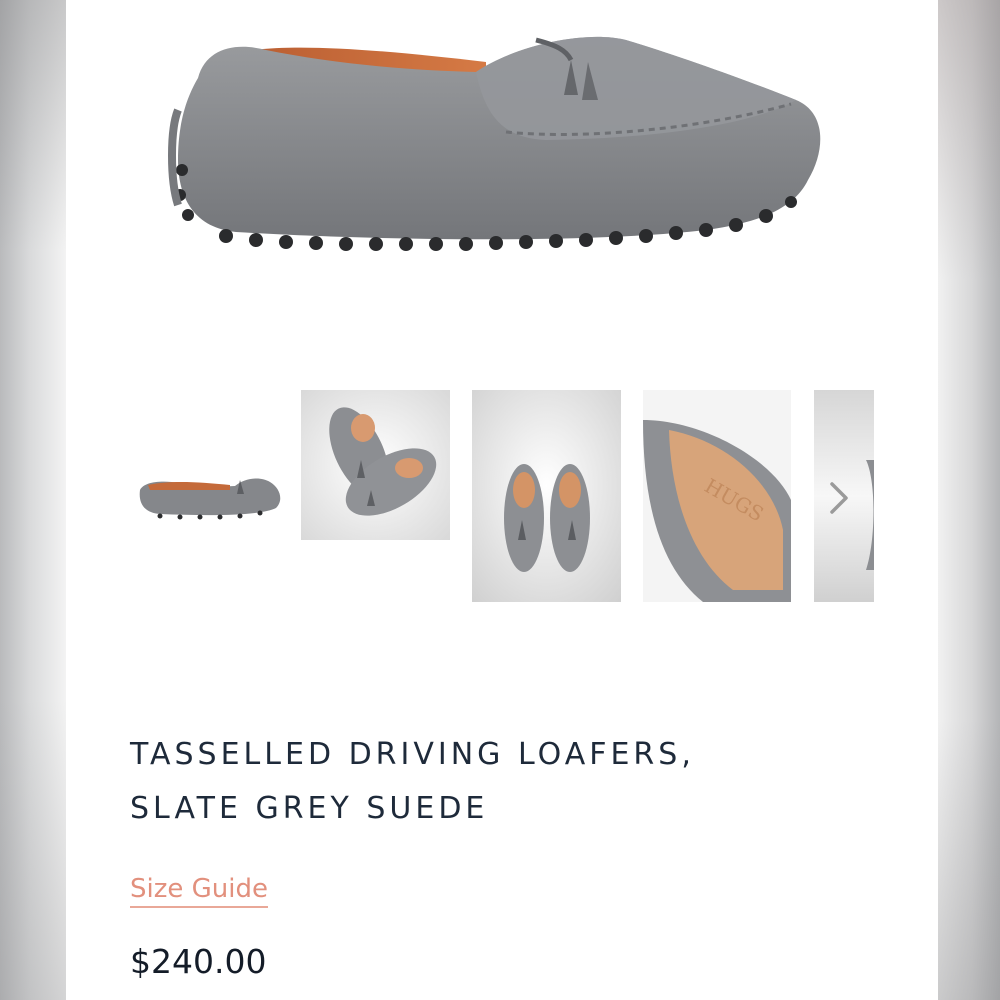 Image resolution: width=1000 pixels, height=1000 pixels. Describe the element at coordinates (546, 496) in the screenshot. I see `thumbnail-pair-top-view` at that location.